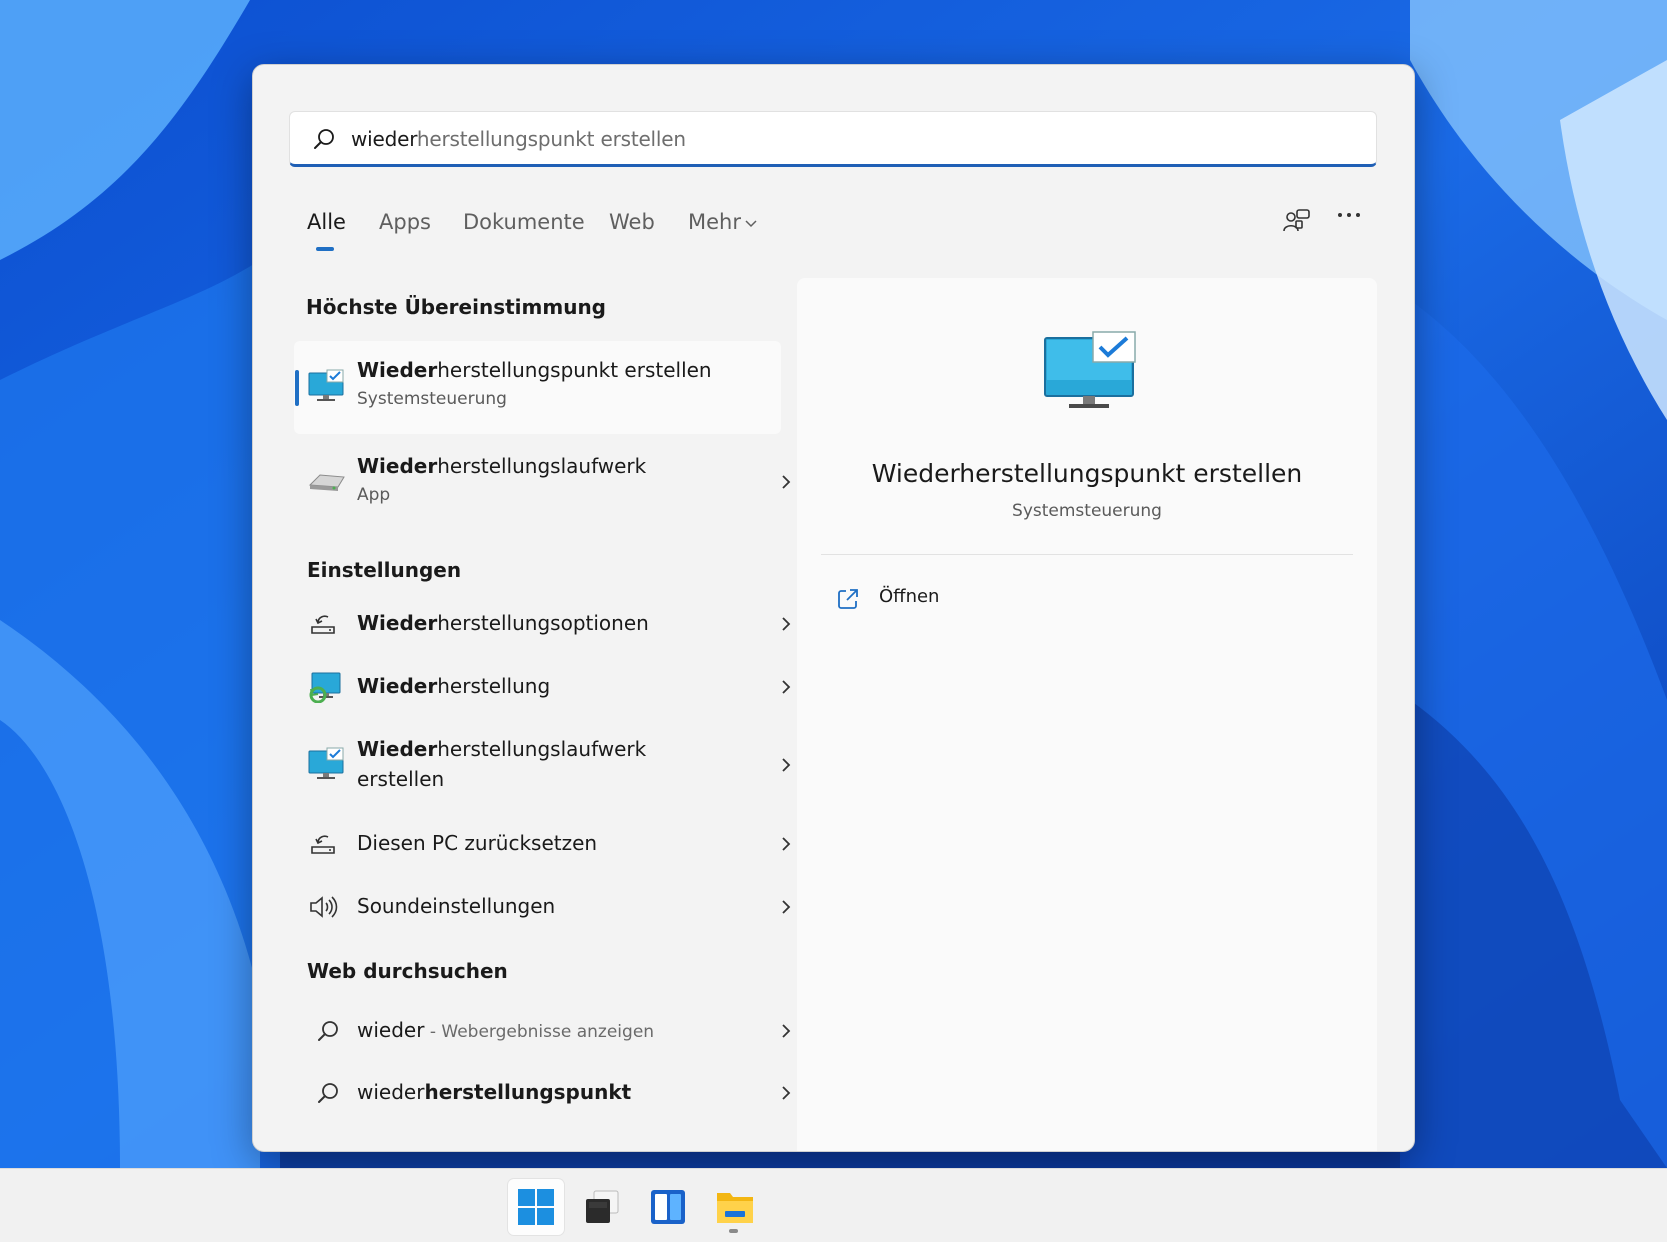 Image resolution: width=1667 pixels, height=1242 pixels. What do you see at coordinates (477, 843) in the screenshot?
I see `settings-result-label: Diesen PC zurücksetzen` at bounding box center [477, 843].